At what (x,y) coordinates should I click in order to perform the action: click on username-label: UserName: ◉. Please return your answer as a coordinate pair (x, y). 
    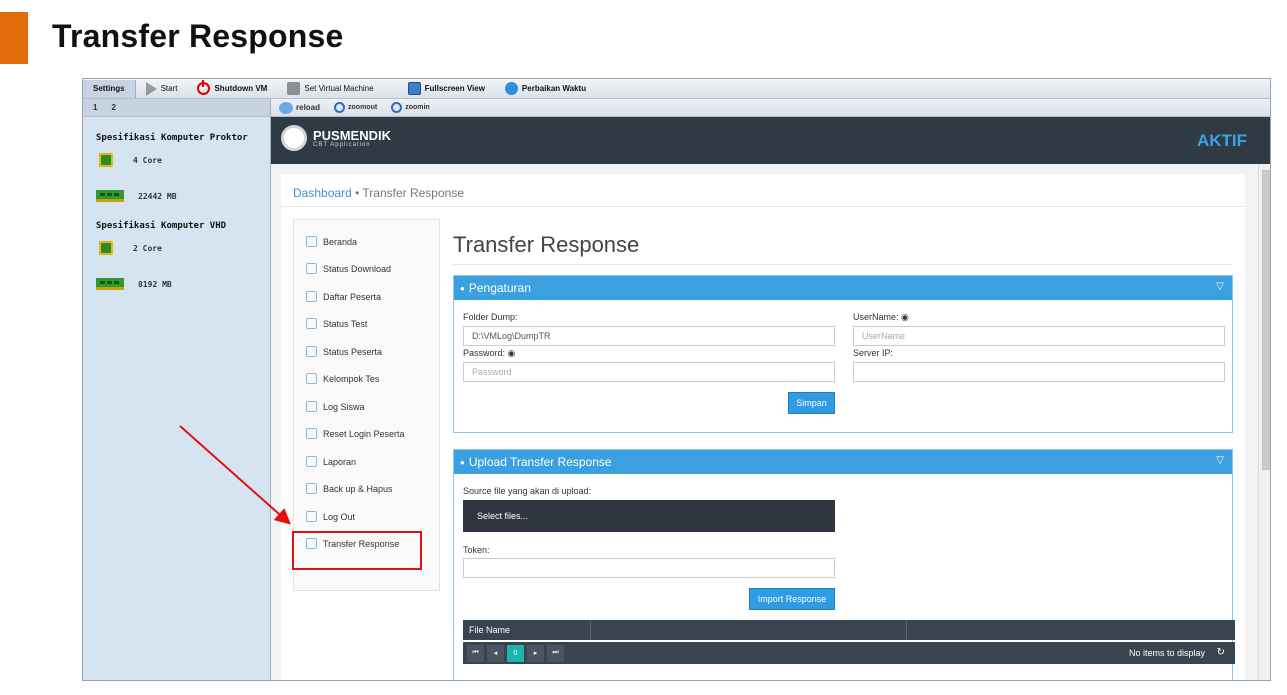
    Looking at the image, I should click on (881, 317).